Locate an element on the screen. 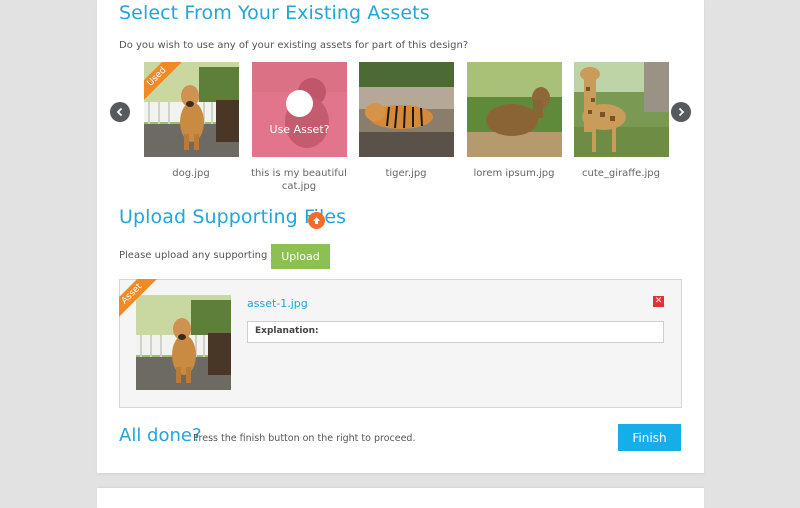 The width and height of the screenshot is (800, 508). chevron-right-icon is located at coordinates (681, 112).